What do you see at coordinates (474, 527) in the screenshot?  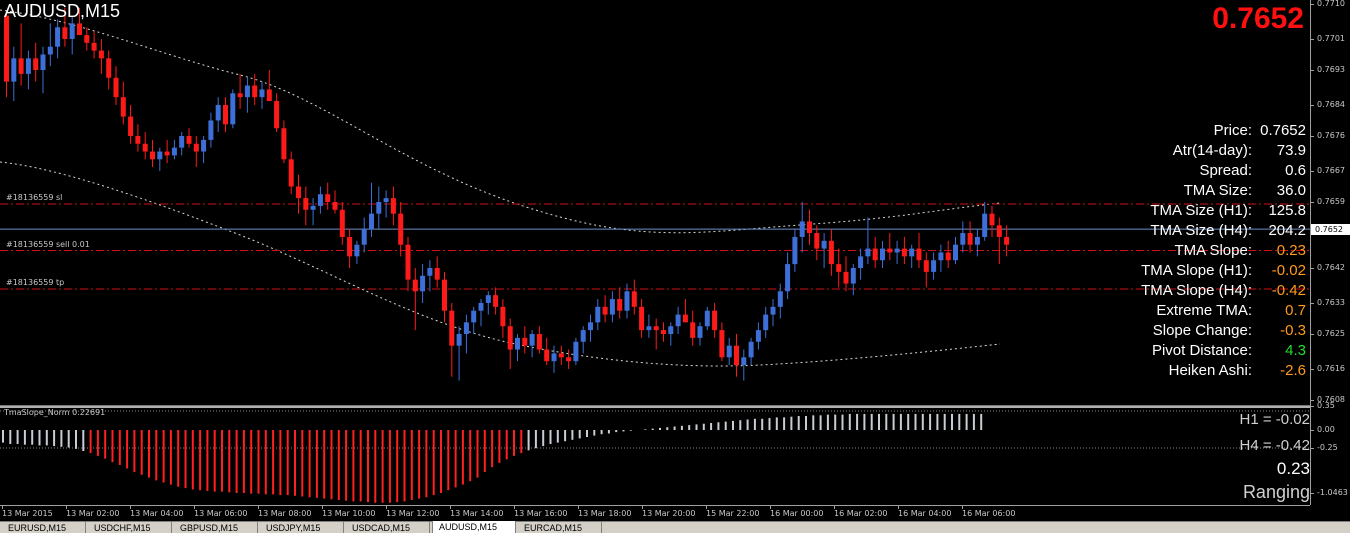 I see `chart-tab: AUDUSD,M15` at bounding box center [474, 527].